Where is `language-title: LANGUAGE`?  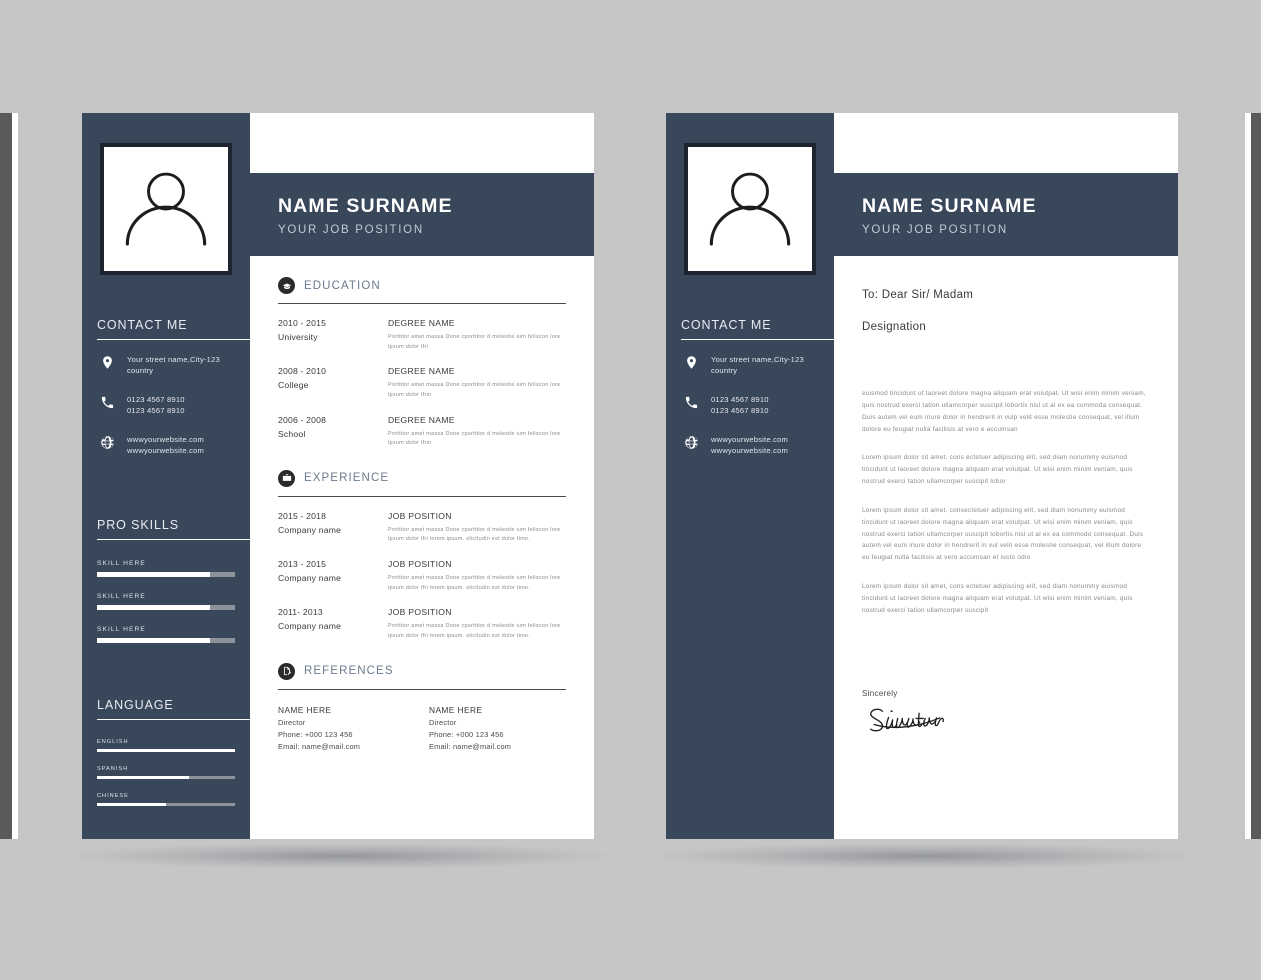 language-title: LANGUAGE is located at coordinates (135, 705).